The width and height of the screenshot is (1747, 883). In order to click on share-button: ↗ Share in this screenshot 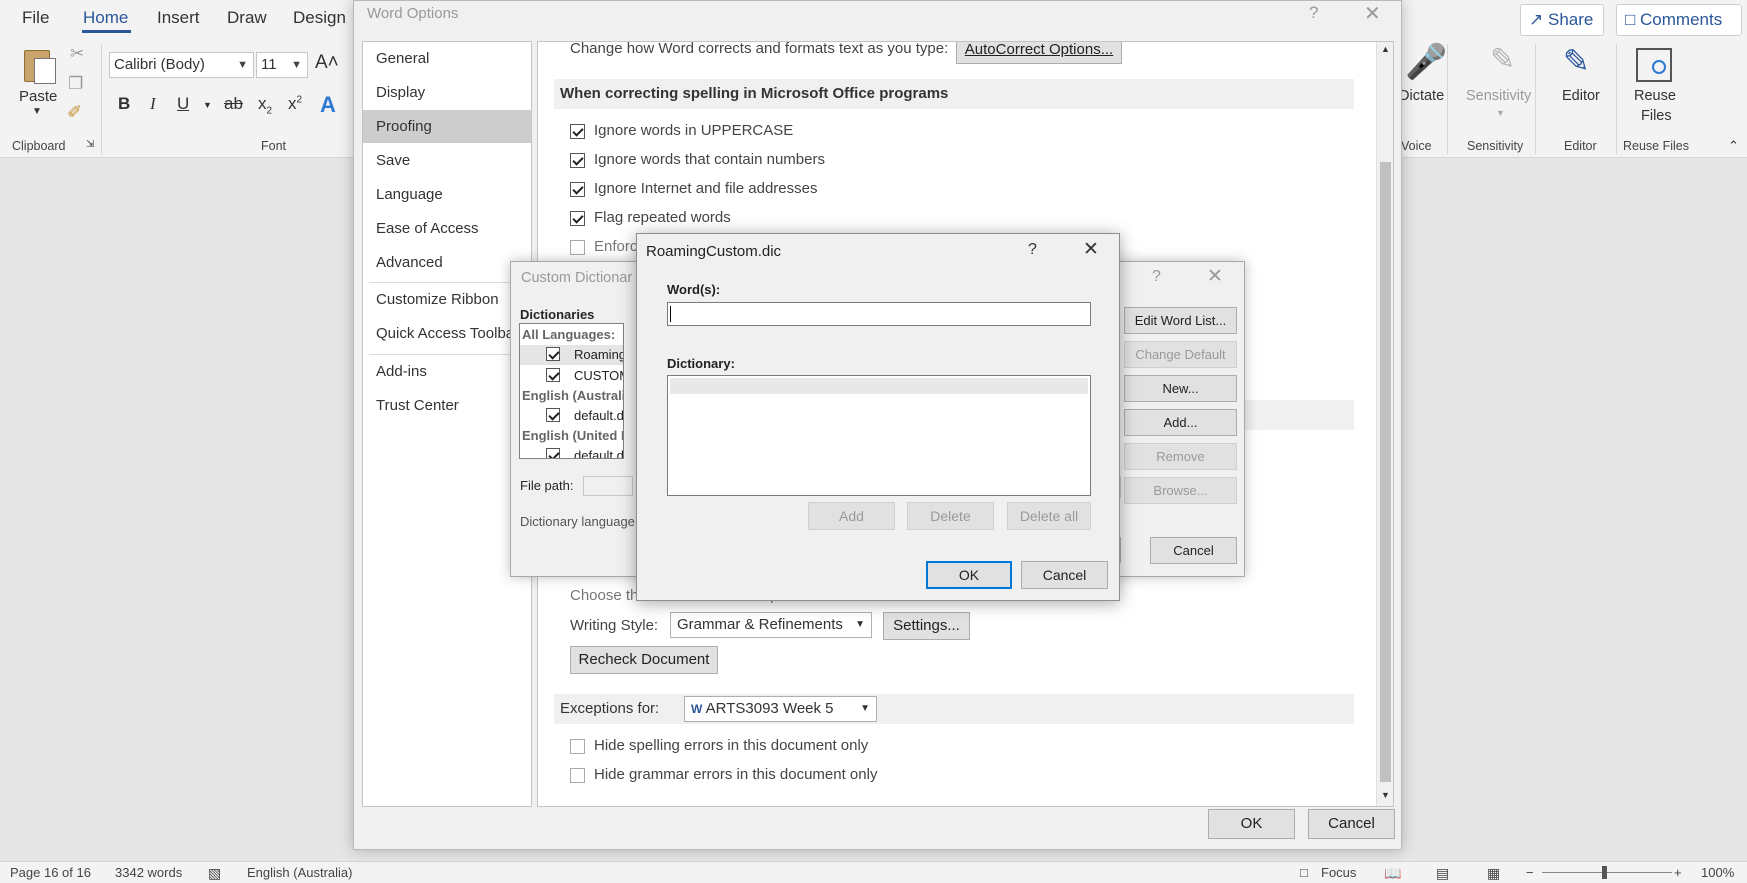, I will do `click(1562, 20)`.